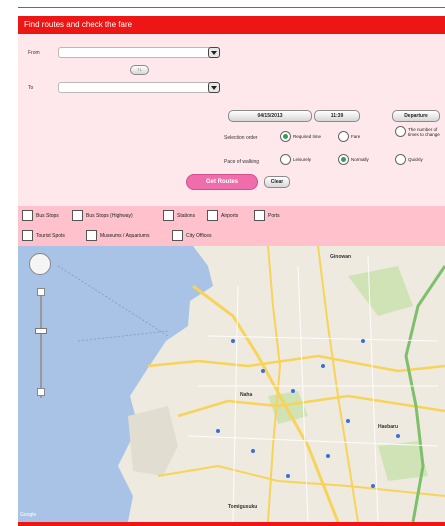 This screenshot has width=445, height=526. What do you see at coordinates (139, 70) in the screenshot?
I see `swap-button: ↑↓` at bounding box center [139, 70].